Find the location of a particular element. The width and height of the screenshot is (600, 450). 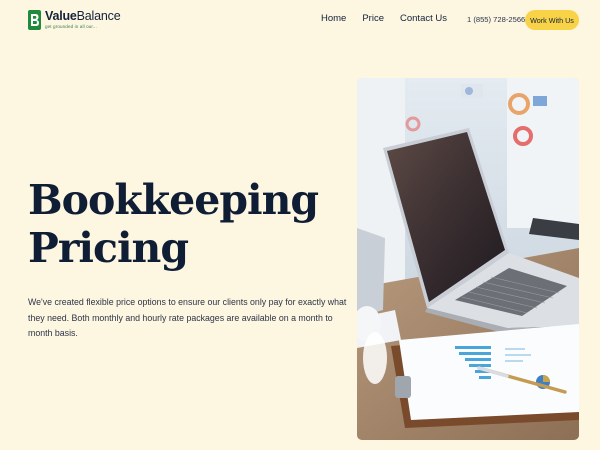

nav-home-link: Home is located at coordinates (333, 19).